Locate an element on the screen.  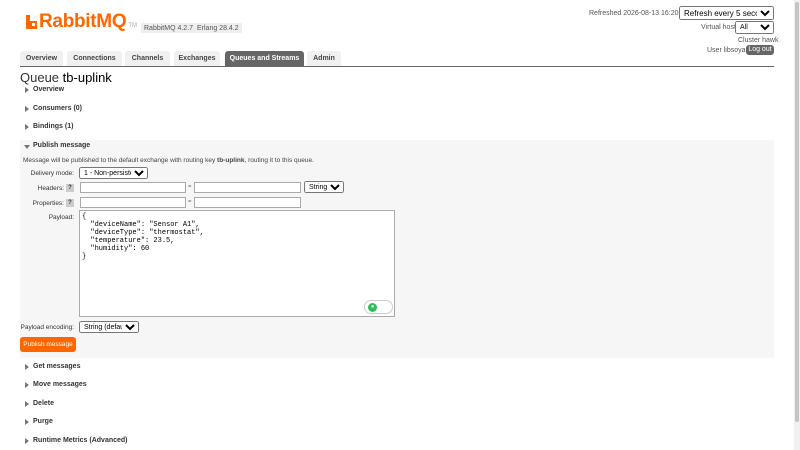
logo-text: RabbitMQ is located at coordinates (83, 21).